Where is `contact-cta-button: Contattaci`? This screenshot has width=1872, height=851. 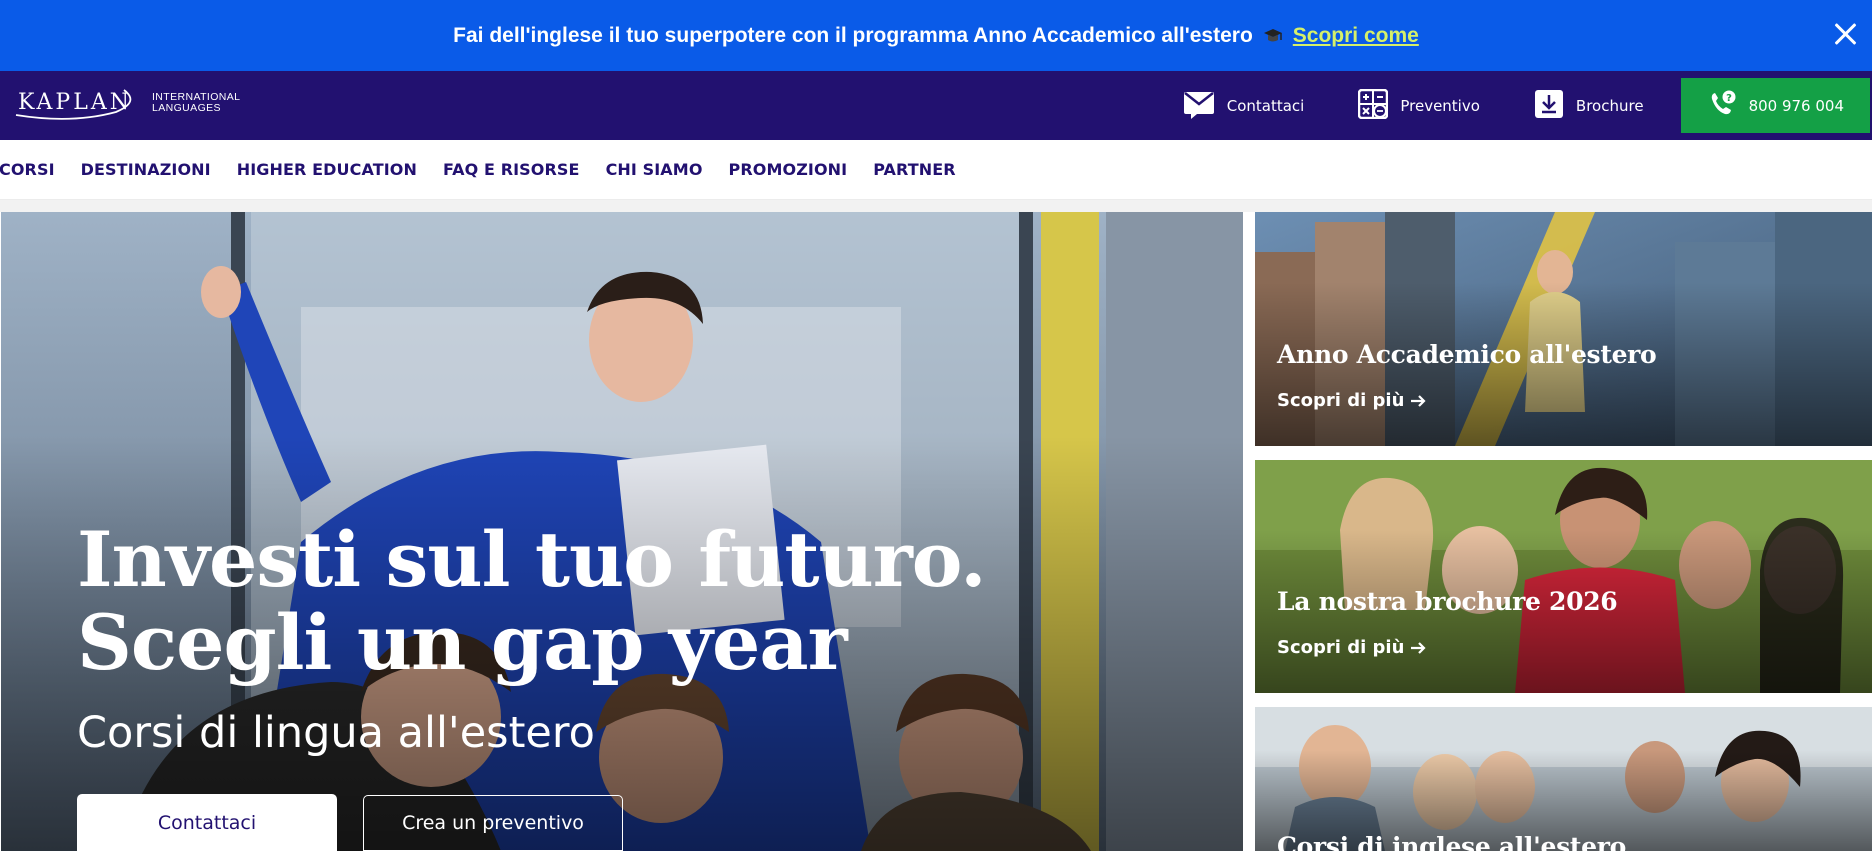
contact-cta-button: Contattaci is located at coordinates (207, 822).